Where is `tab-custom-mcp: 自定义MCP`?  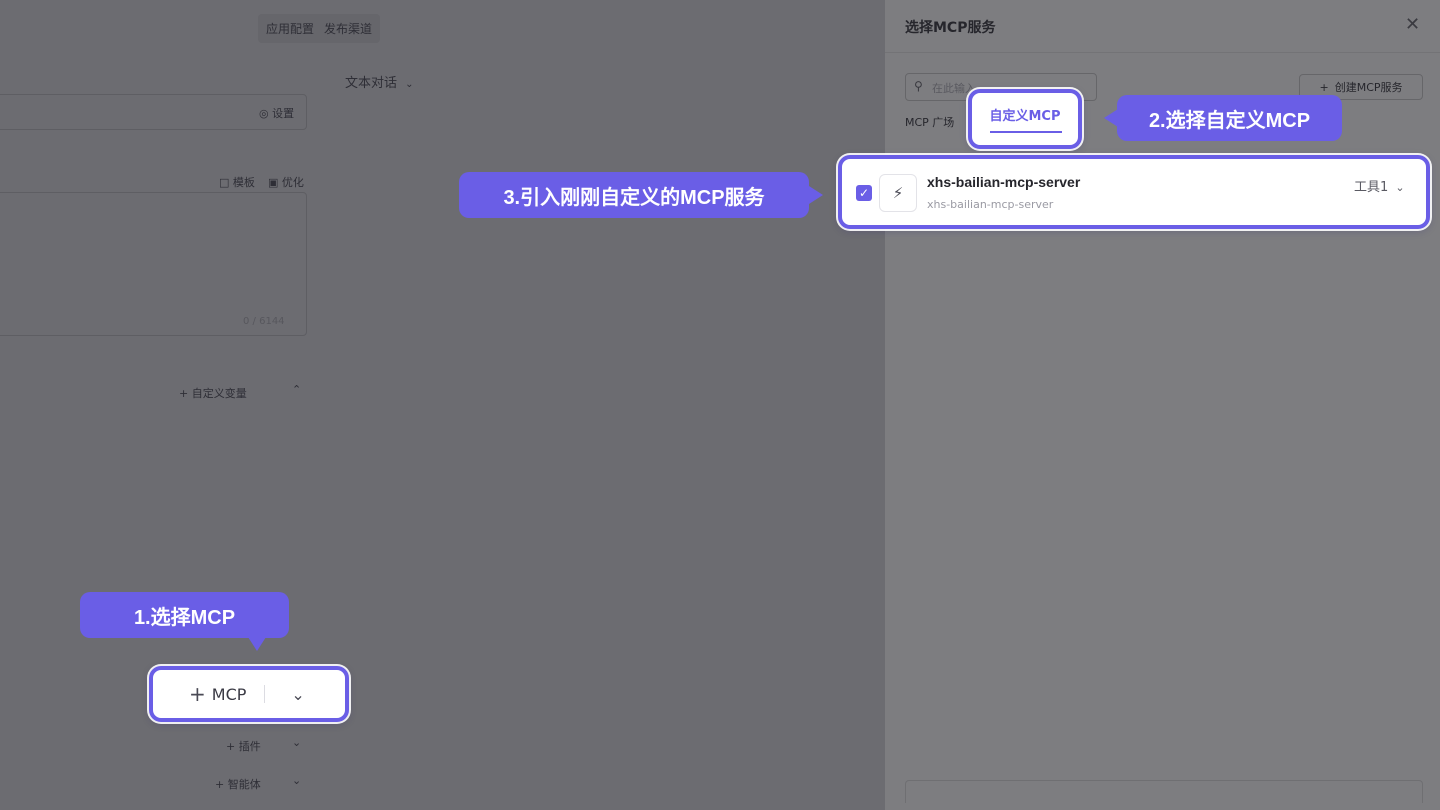 tab-custom-mcp: 自定义MCP is located at coordinates (1025, 119).